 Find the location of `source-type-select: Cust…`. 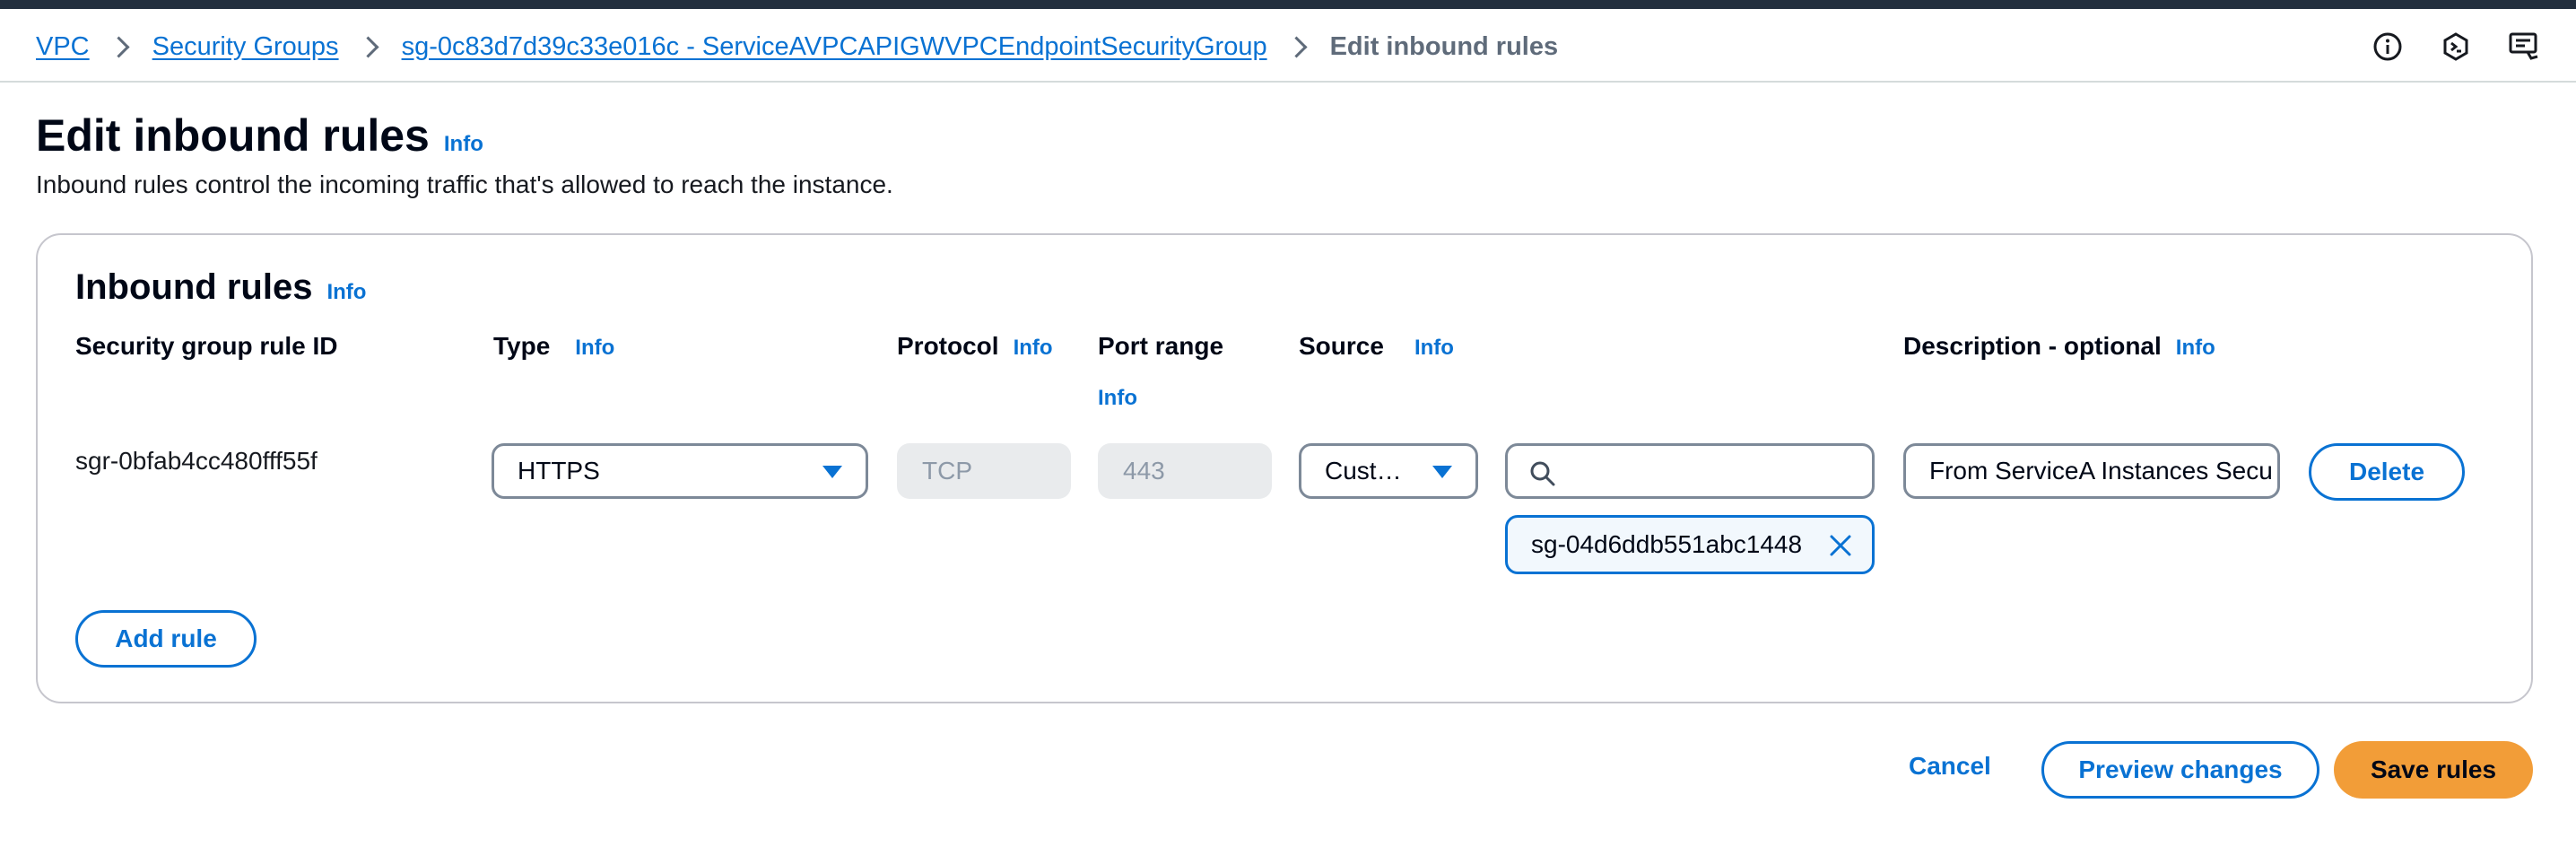

source-type-select: Cust… is located at coordinates (1388, 471).